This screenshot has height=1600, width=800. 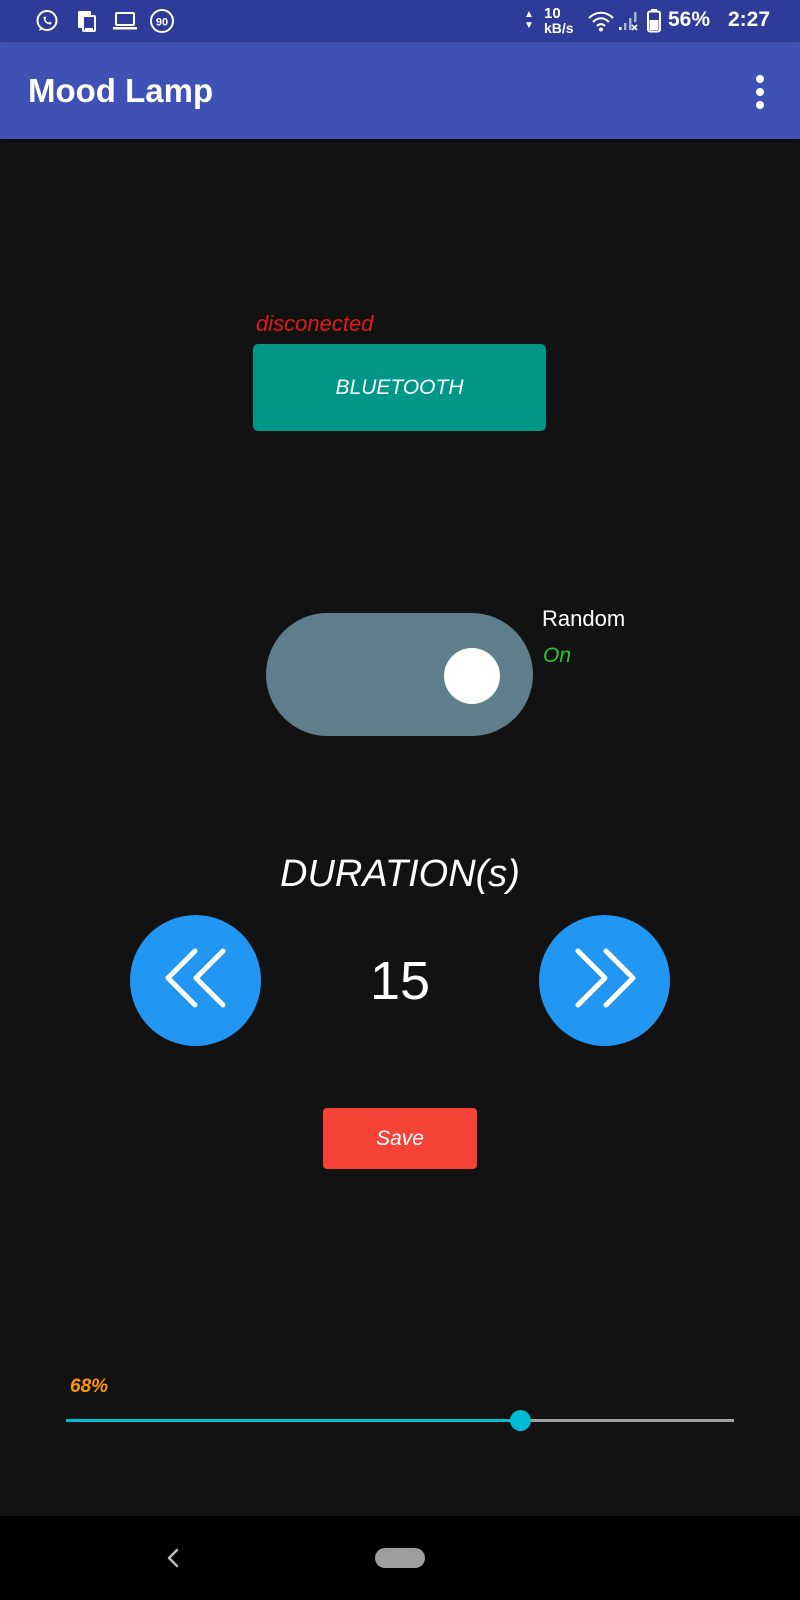 I want to click on more-vert-icon, so click(x=760, y=92).